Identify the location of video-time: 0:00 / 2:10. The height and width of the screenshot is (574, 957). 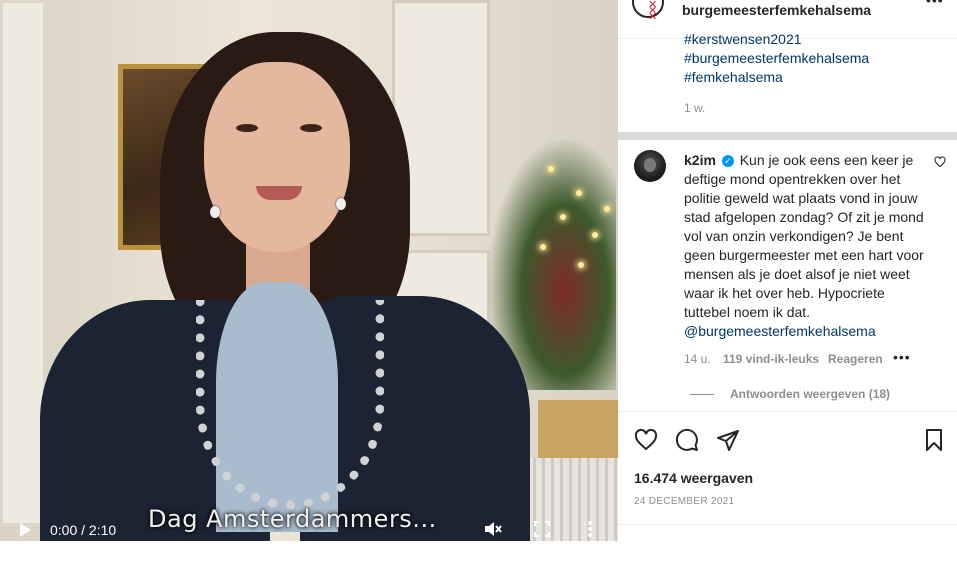
(83, 530).